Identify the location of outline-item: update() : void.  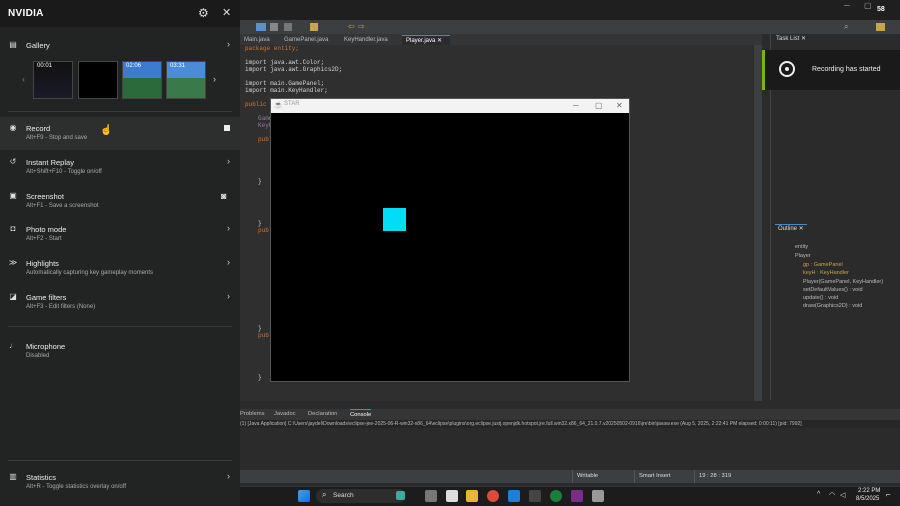
(820, 298).